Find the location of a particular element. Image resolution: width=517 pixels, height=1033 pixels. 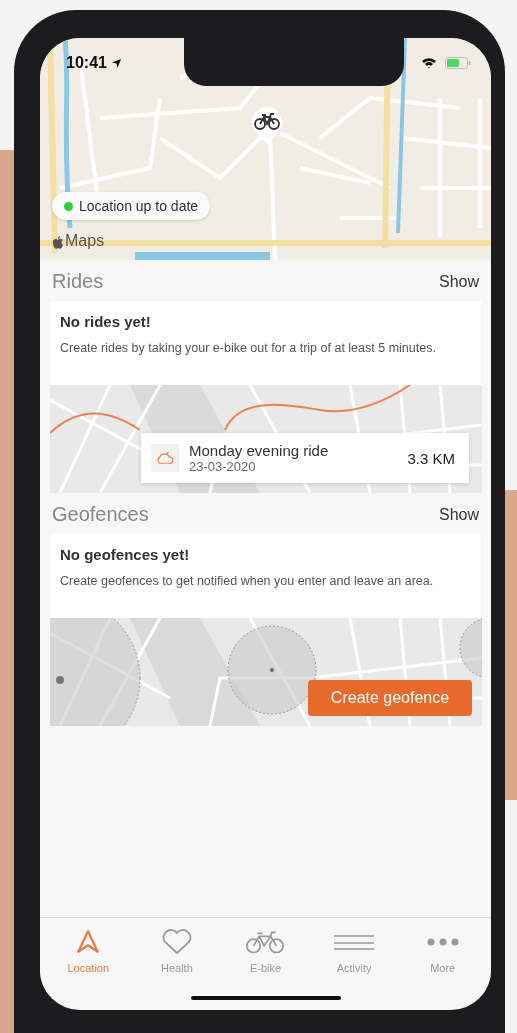

battery-icon is located at coordinates (458, 63).